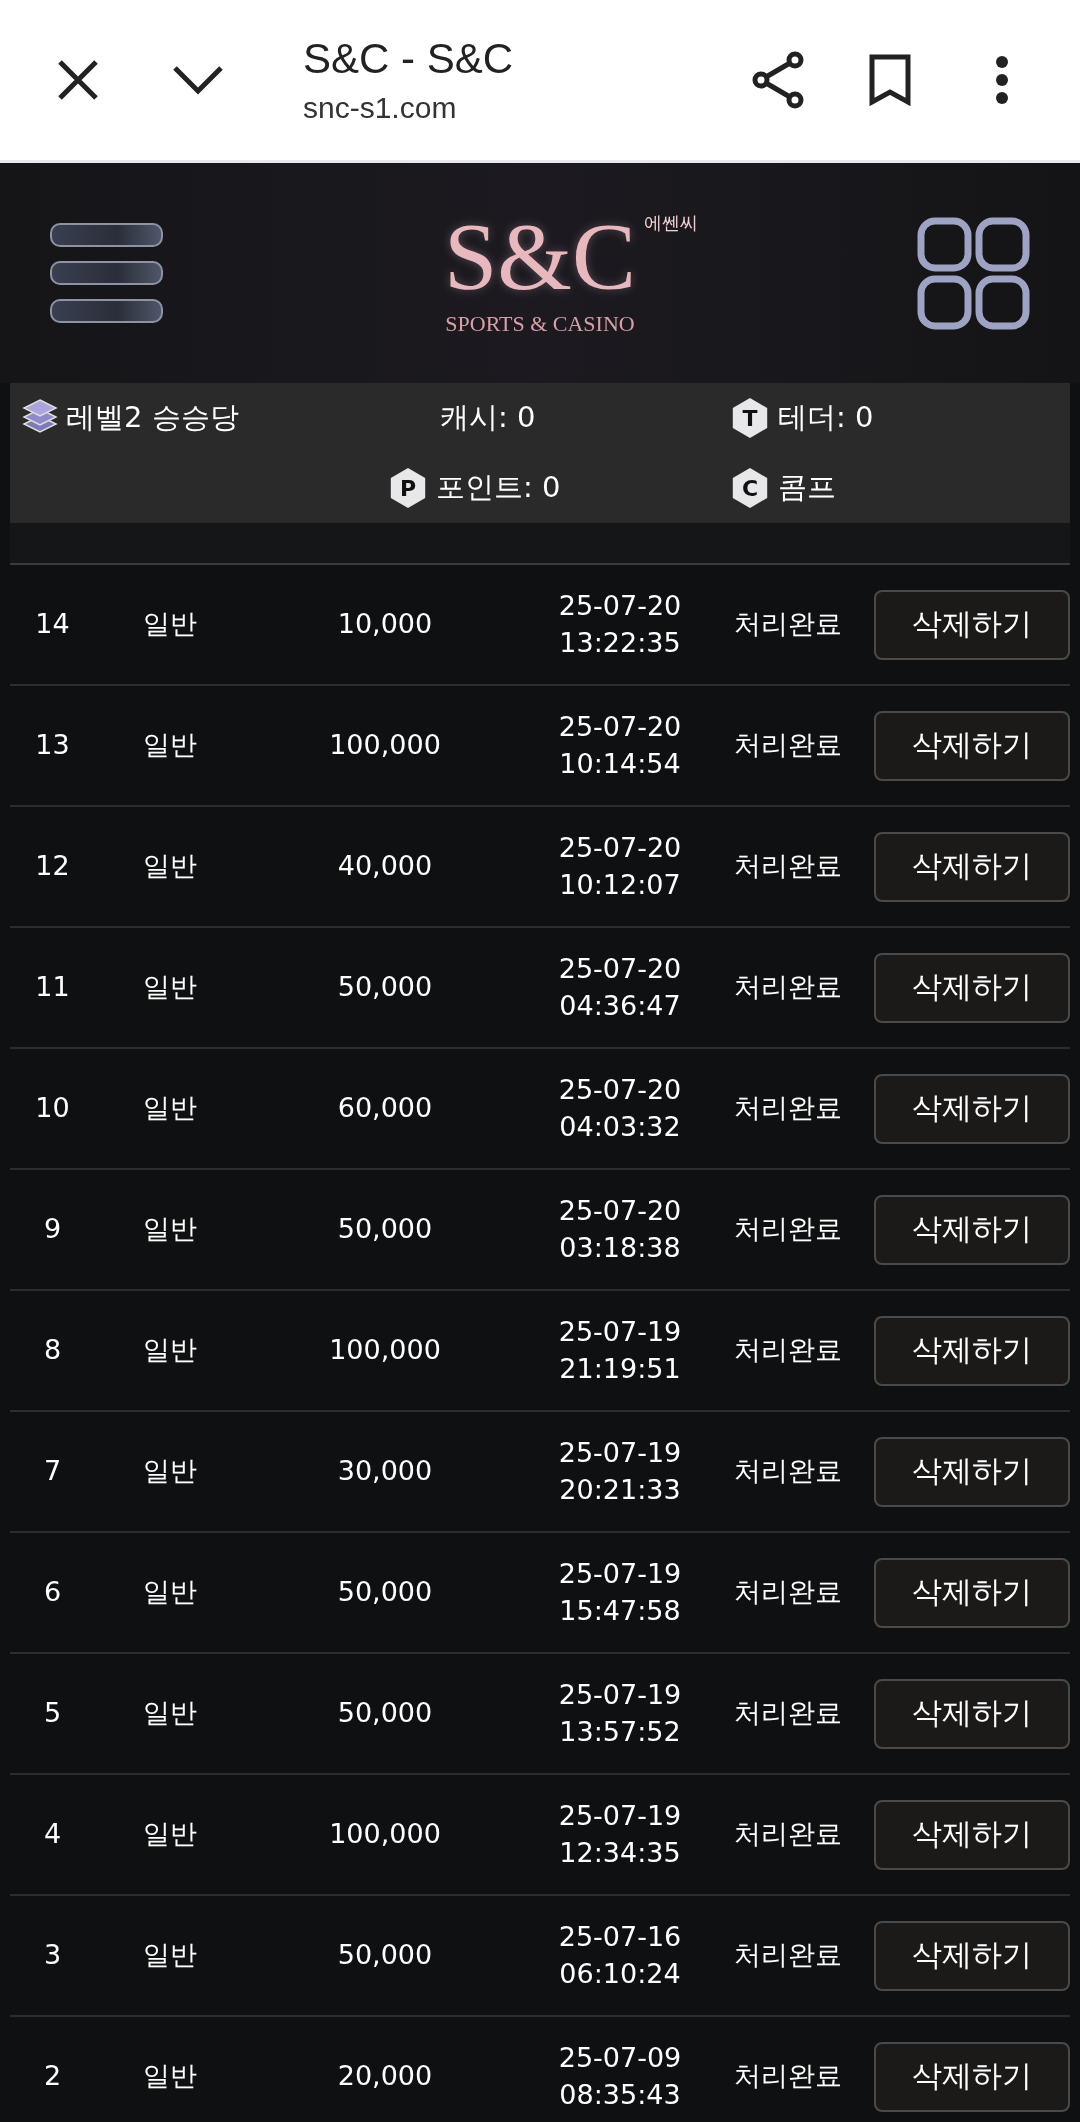 The width and height of the screenshot is (1080, 2122). I want to click on datetime-cell-text: 25-07-19 12:34:35, so click(620, 1834).